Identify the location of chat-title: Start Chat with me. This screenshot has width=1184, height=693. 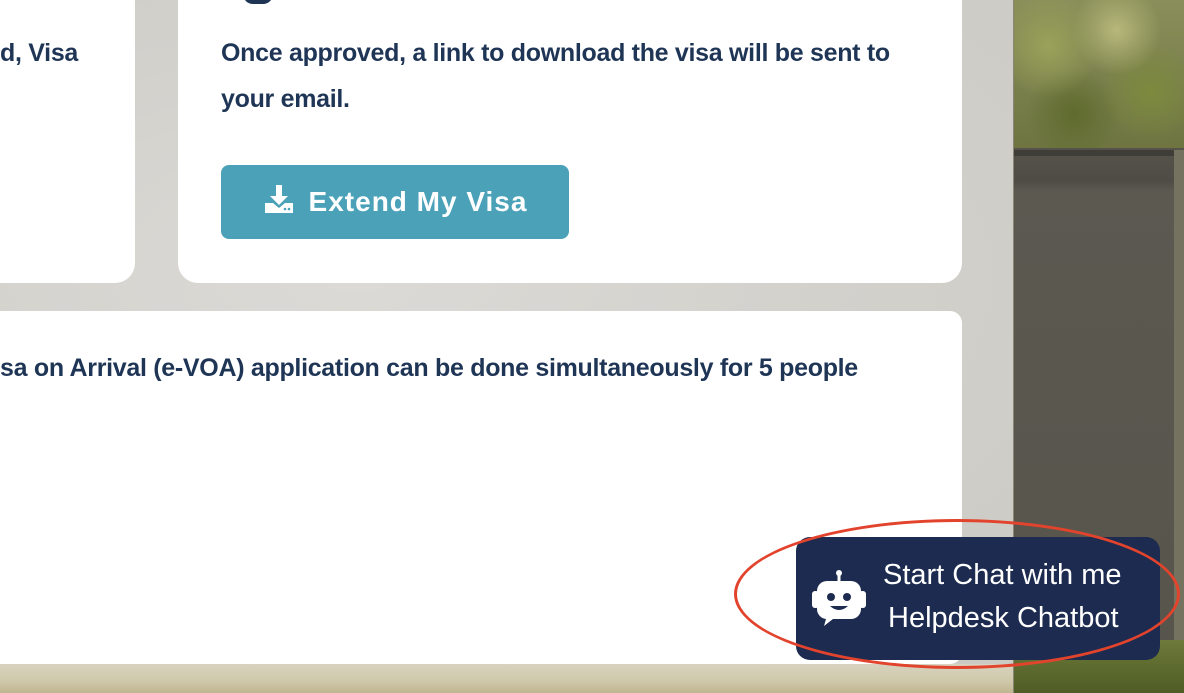
(1002, 575).